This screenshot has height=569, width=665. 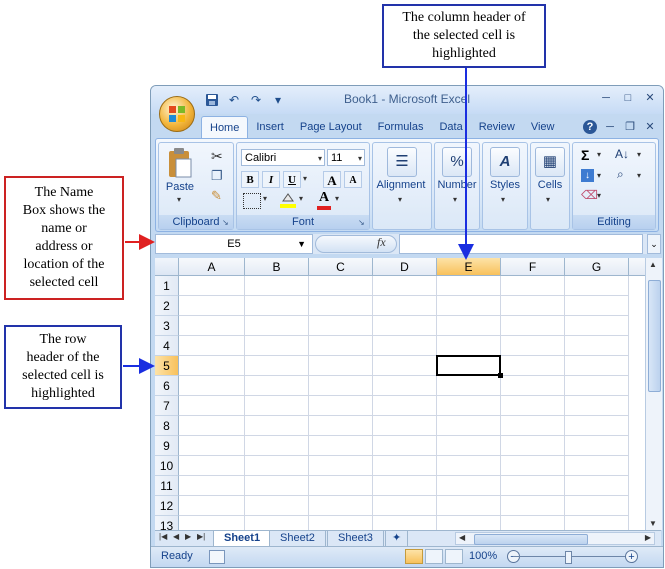 What do you see at coordinates (341, 267) in the screenshot?
I see `column-header-c: C` at bounding box center [341, 267].